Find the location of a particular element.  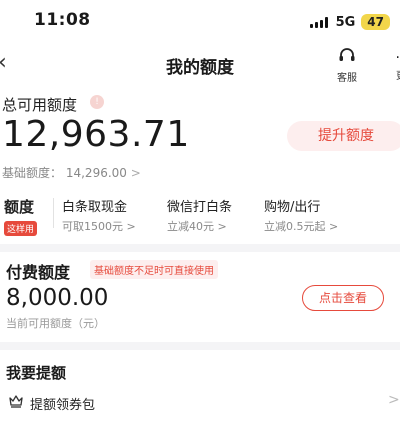

nav-bar: ‹ 我的额度 客服 ·· 更 is located at coordinates (200, 64).